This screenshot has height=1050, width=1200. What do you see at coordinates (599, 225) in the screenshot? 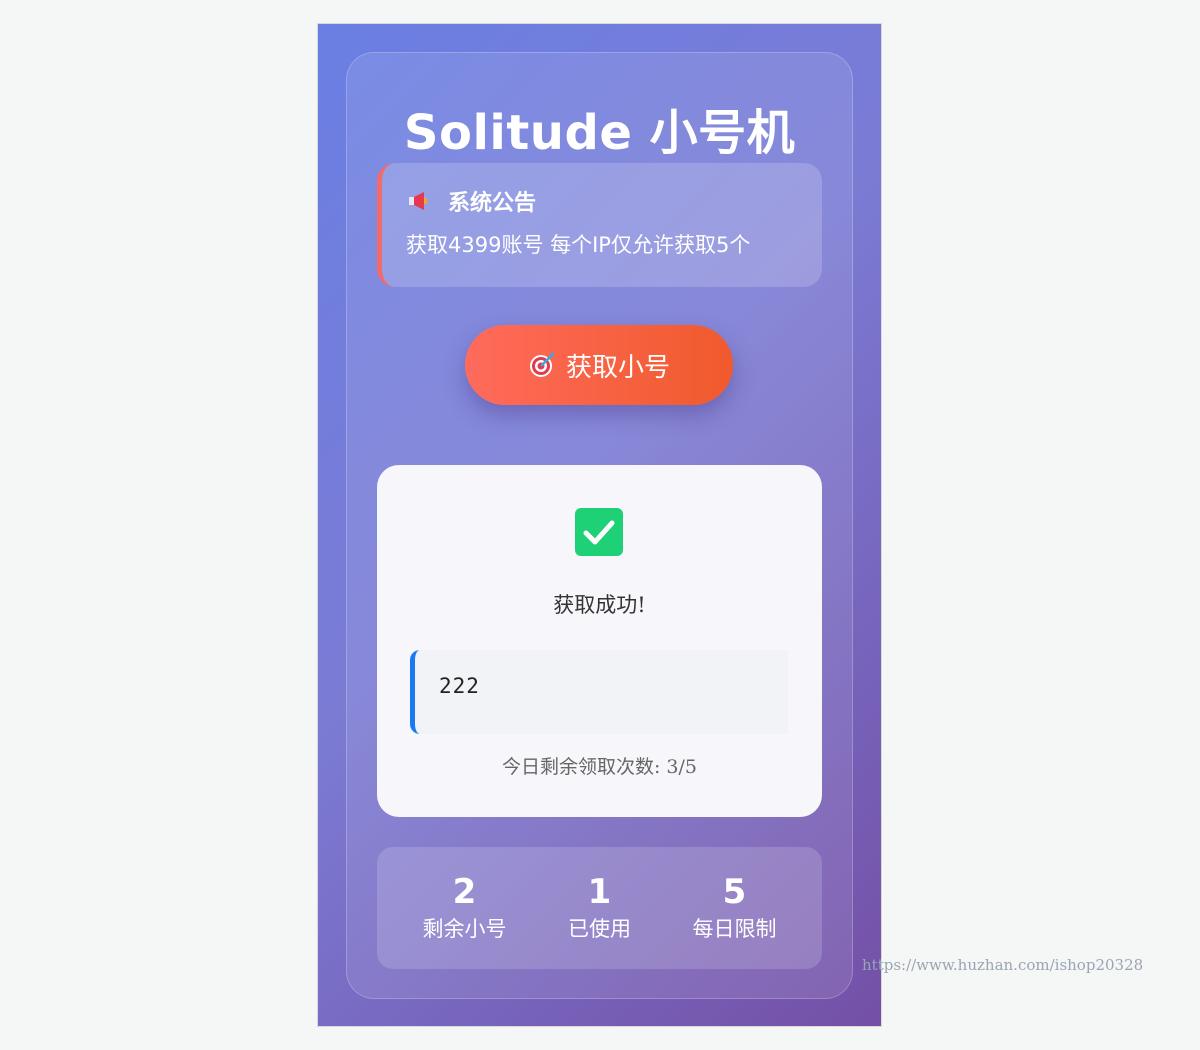
I see `system-notice: 系统公告 获取4399账号 每个IP仅允许获取5个` at bounding box center [599, 225].